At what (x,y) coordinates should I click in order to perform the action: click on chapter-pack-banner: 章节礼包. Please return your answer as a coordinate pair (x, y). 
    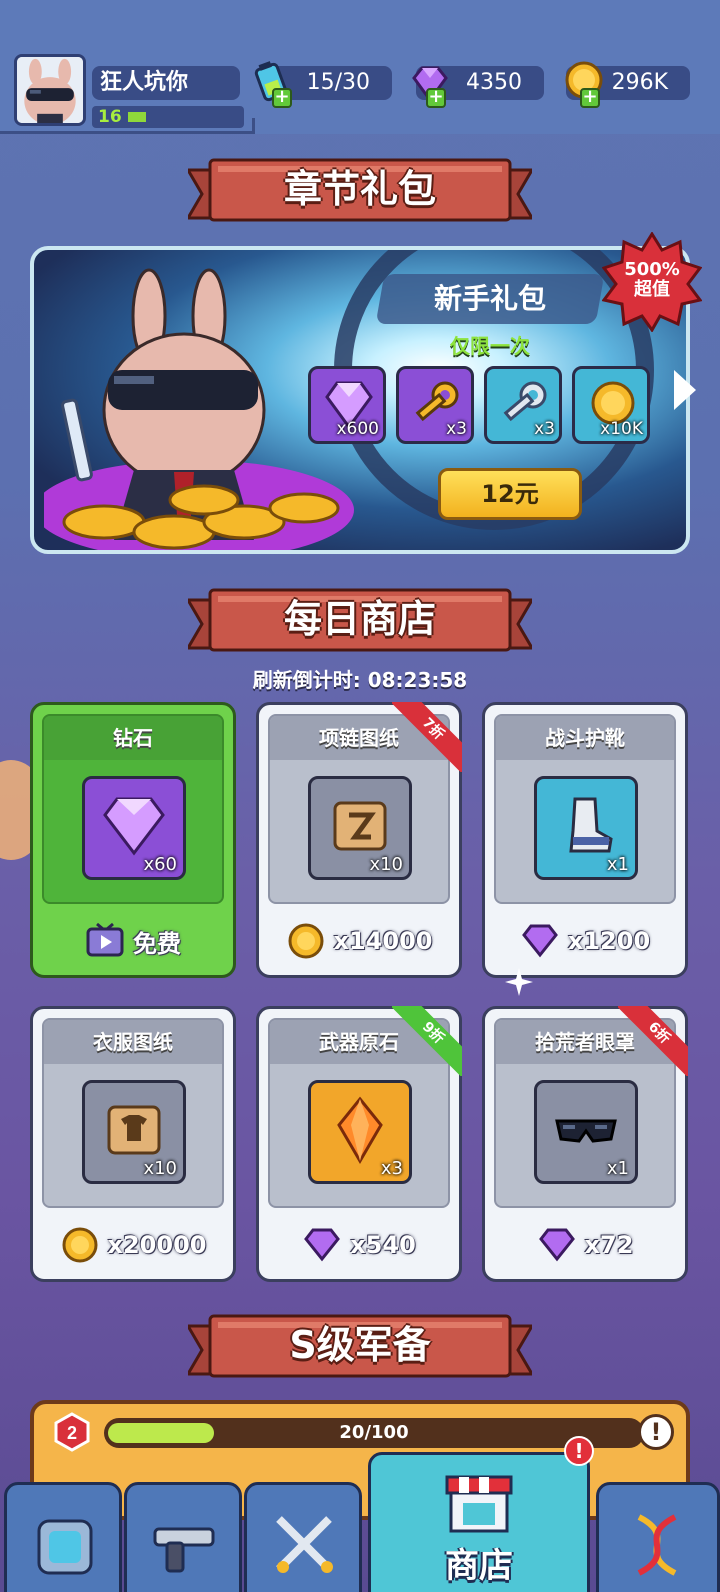
    Looking at the image, I should click on (360, 192).